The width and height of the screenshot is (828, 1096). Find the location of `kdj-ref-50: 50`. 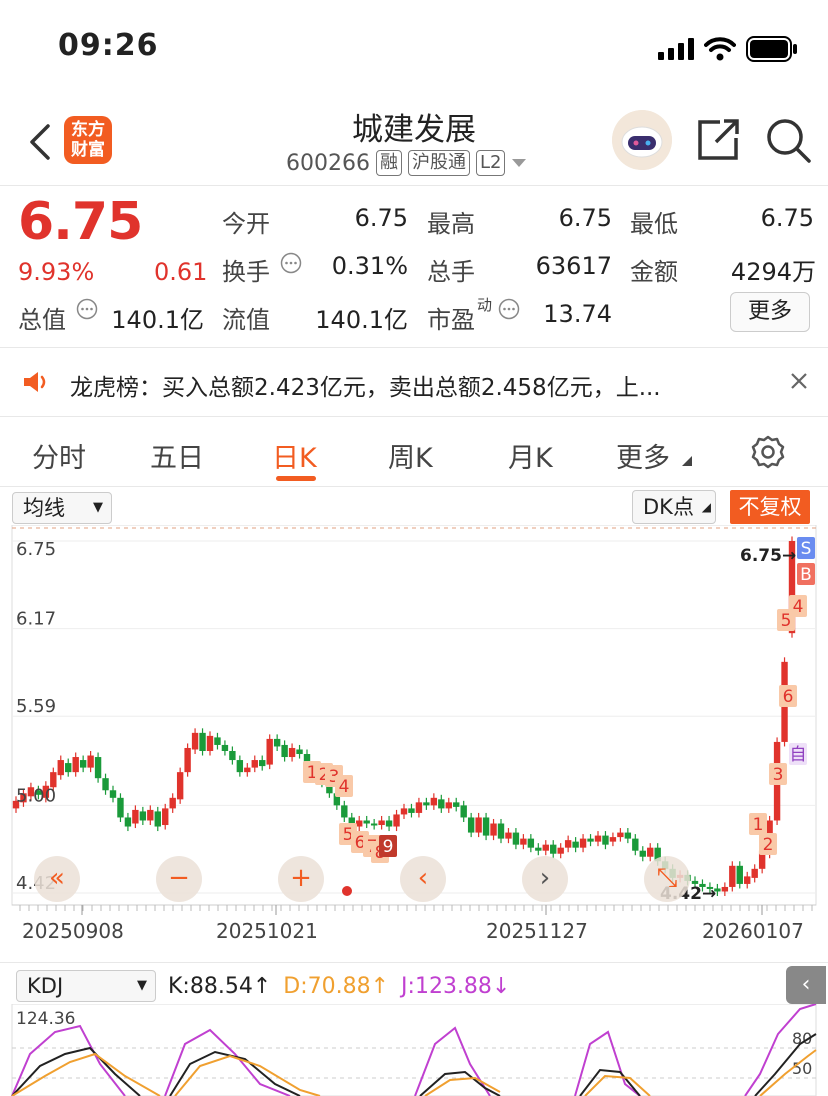

kdj-ref-50: 50 is located at coordinates (802, 1068).